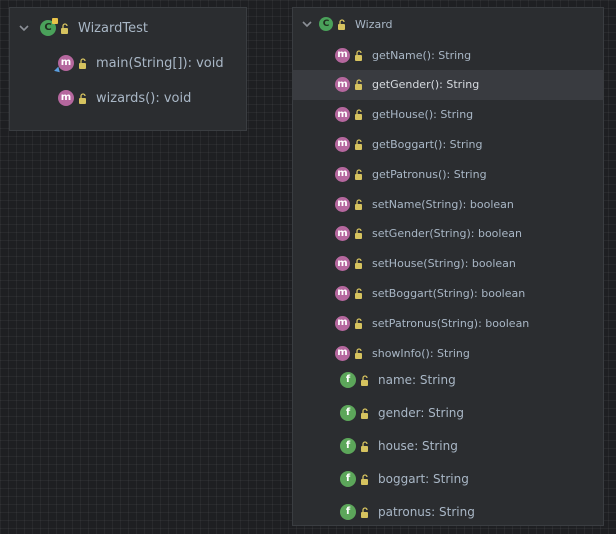  I want to click on method-label: getHouse(): String, so click(423, 115).